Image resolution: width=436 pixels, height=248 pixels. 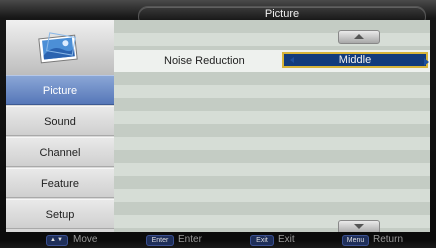 I want to click on help-enter-label: Enter, so click(x=190, y=239).